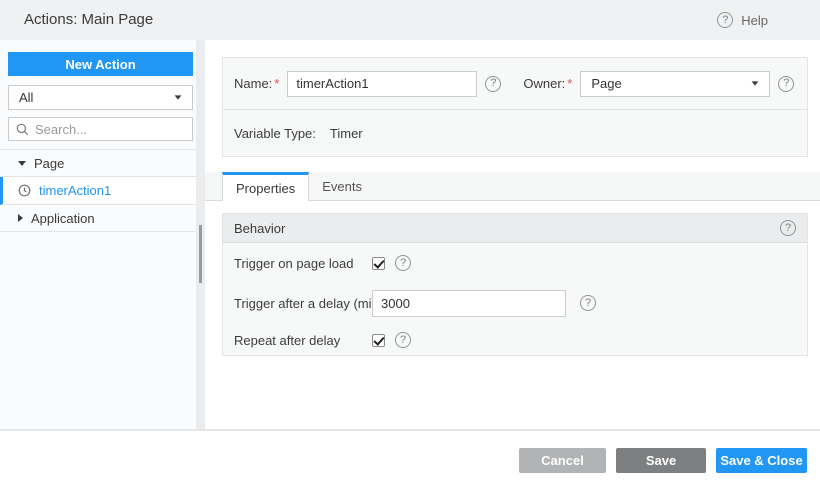 The image size is (820, 489). Describe the element at coordinates (275, 133) in the screenshot. I see `variable-type-label: Variable Type:` at that location.